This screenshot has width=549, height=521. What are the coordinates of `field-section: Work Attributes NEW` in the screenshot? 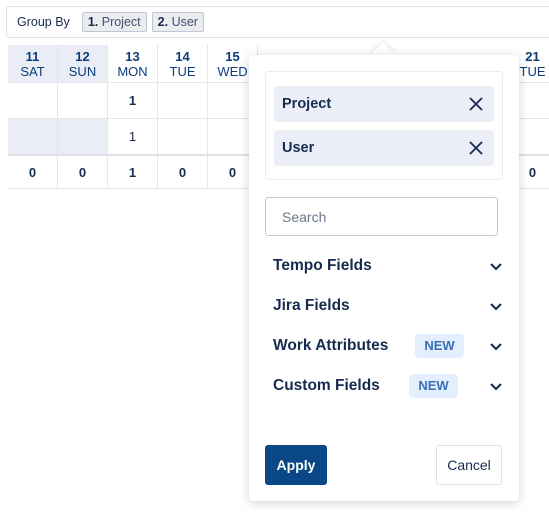 It's located at (388, 346).